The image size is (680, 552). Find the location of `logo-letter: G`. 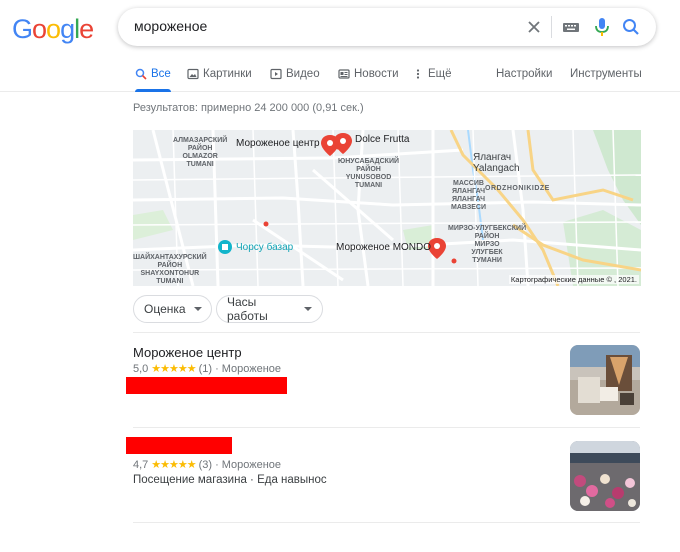

logo-letter: G is located at coordinates (22, 29).